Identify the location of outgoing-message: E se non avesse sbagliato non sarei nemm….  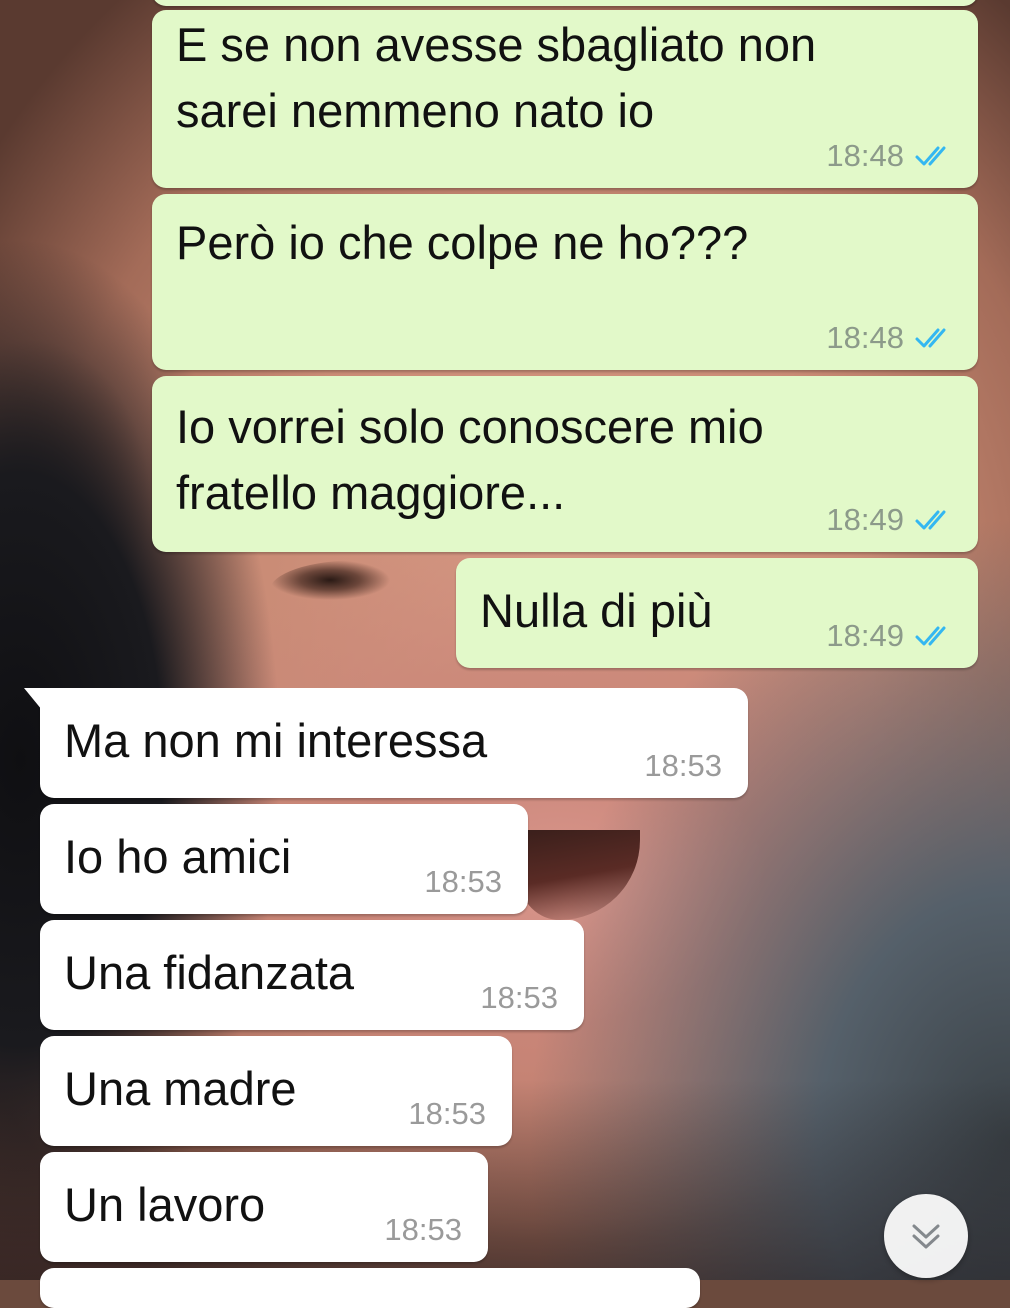
(565, 99).